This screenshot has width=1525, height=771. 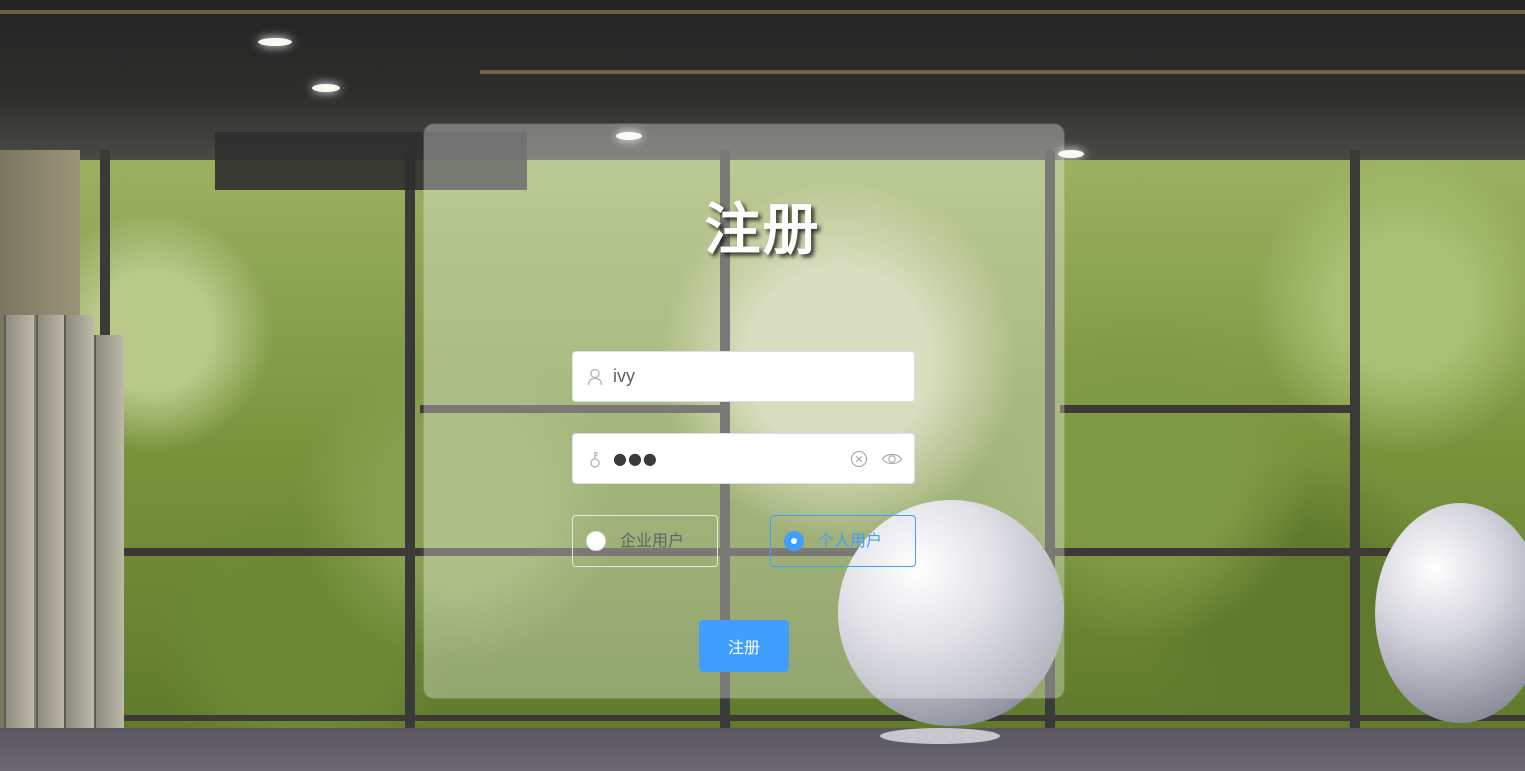 I want to click on username-input, so click(x=723, y=376).